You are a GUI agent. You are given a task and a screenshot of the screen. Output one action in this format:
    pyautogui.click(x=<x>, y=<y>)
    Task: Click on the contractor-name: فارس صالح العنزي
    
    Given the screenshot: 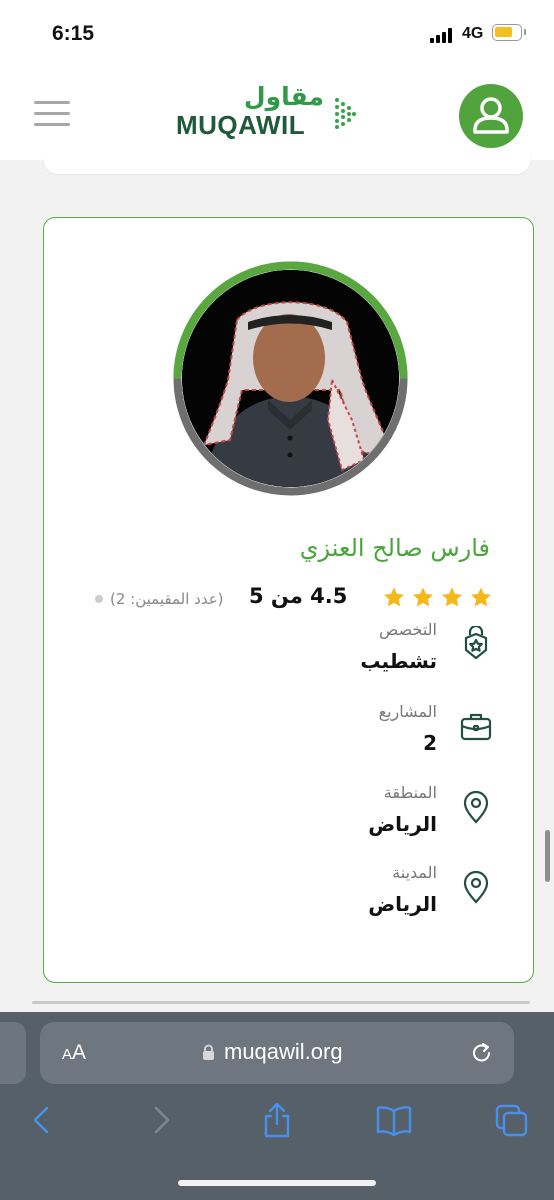 What is the action you would take?
    pyautogui.click(x=394, y=548)
    